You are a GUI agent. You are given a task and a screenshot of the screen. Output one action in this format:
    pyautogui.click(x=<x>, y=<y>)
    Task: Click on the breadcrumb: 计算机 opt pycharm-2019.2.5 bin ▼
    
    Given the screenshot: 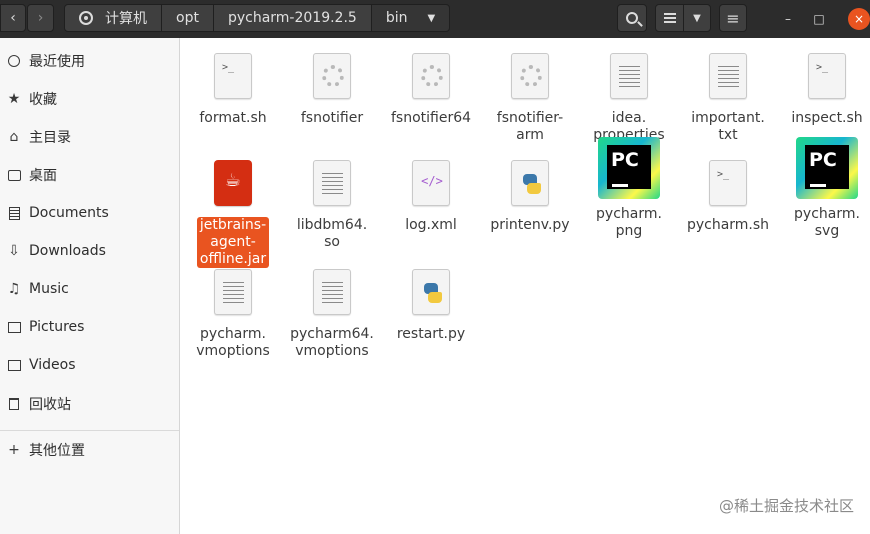 What is the action you would take?
    pyautogui.click(x=257, y=18)
    